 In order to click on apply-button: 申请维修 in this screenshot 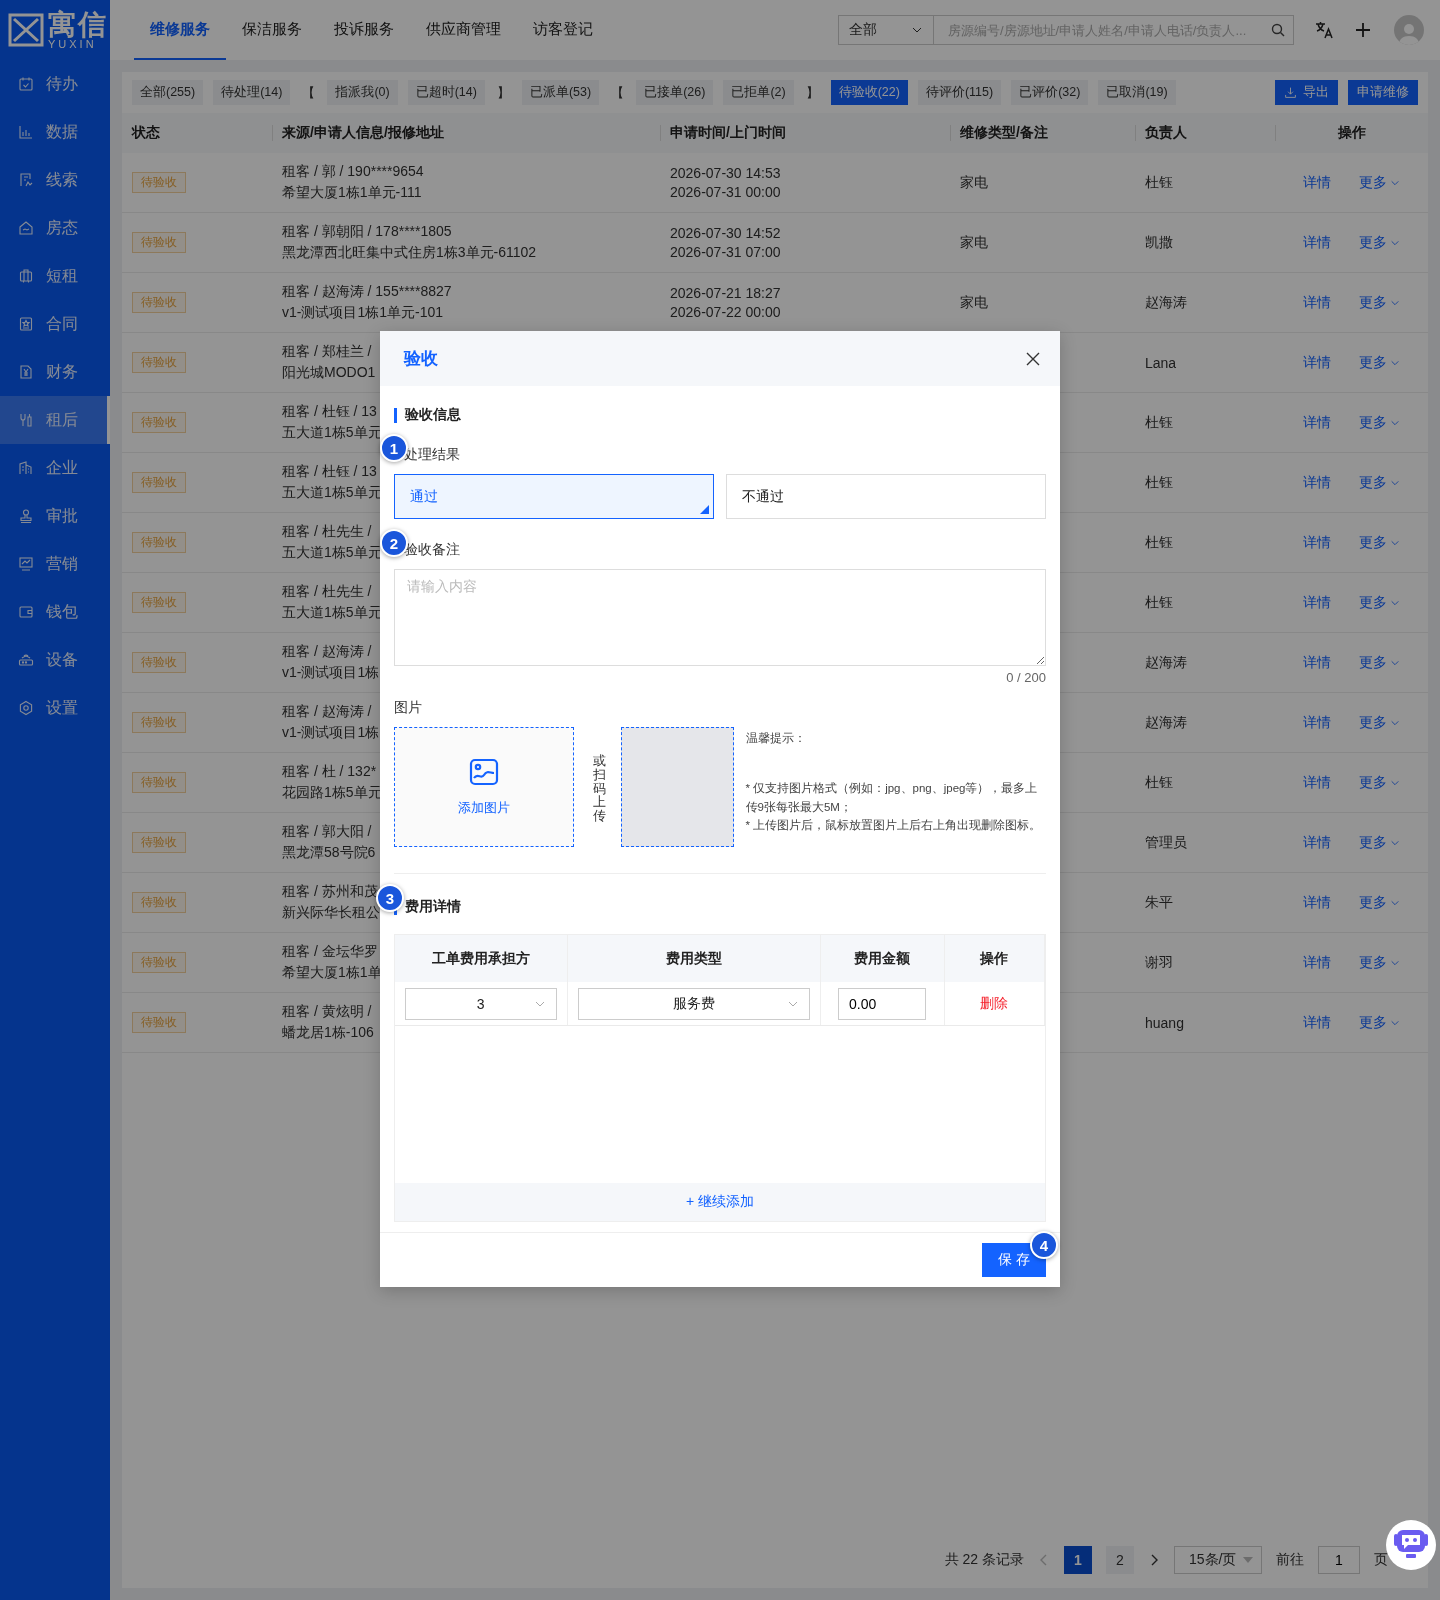, I will do `click(1383, 92)`.